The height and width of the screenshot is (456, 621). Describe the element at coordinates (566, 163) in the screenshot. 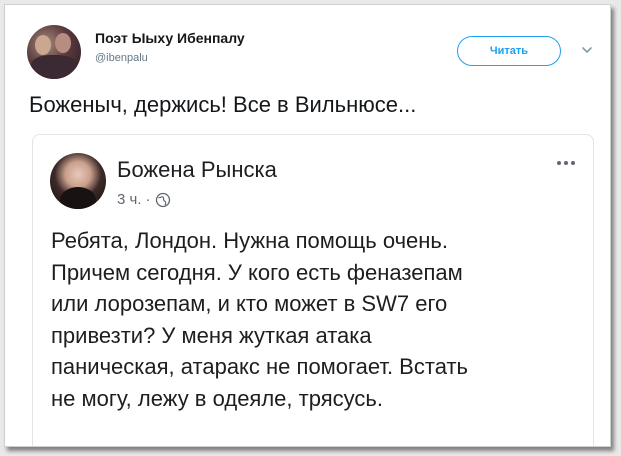

I see `more-dots-icon` at that location.